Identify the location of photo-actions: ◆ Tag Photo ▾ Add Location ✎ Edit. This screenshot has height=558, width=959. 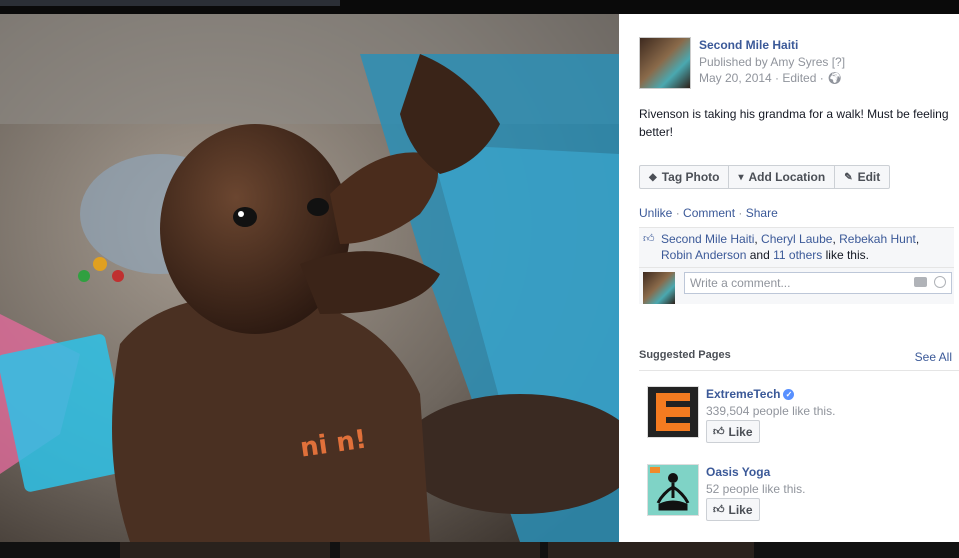
(765, 177).